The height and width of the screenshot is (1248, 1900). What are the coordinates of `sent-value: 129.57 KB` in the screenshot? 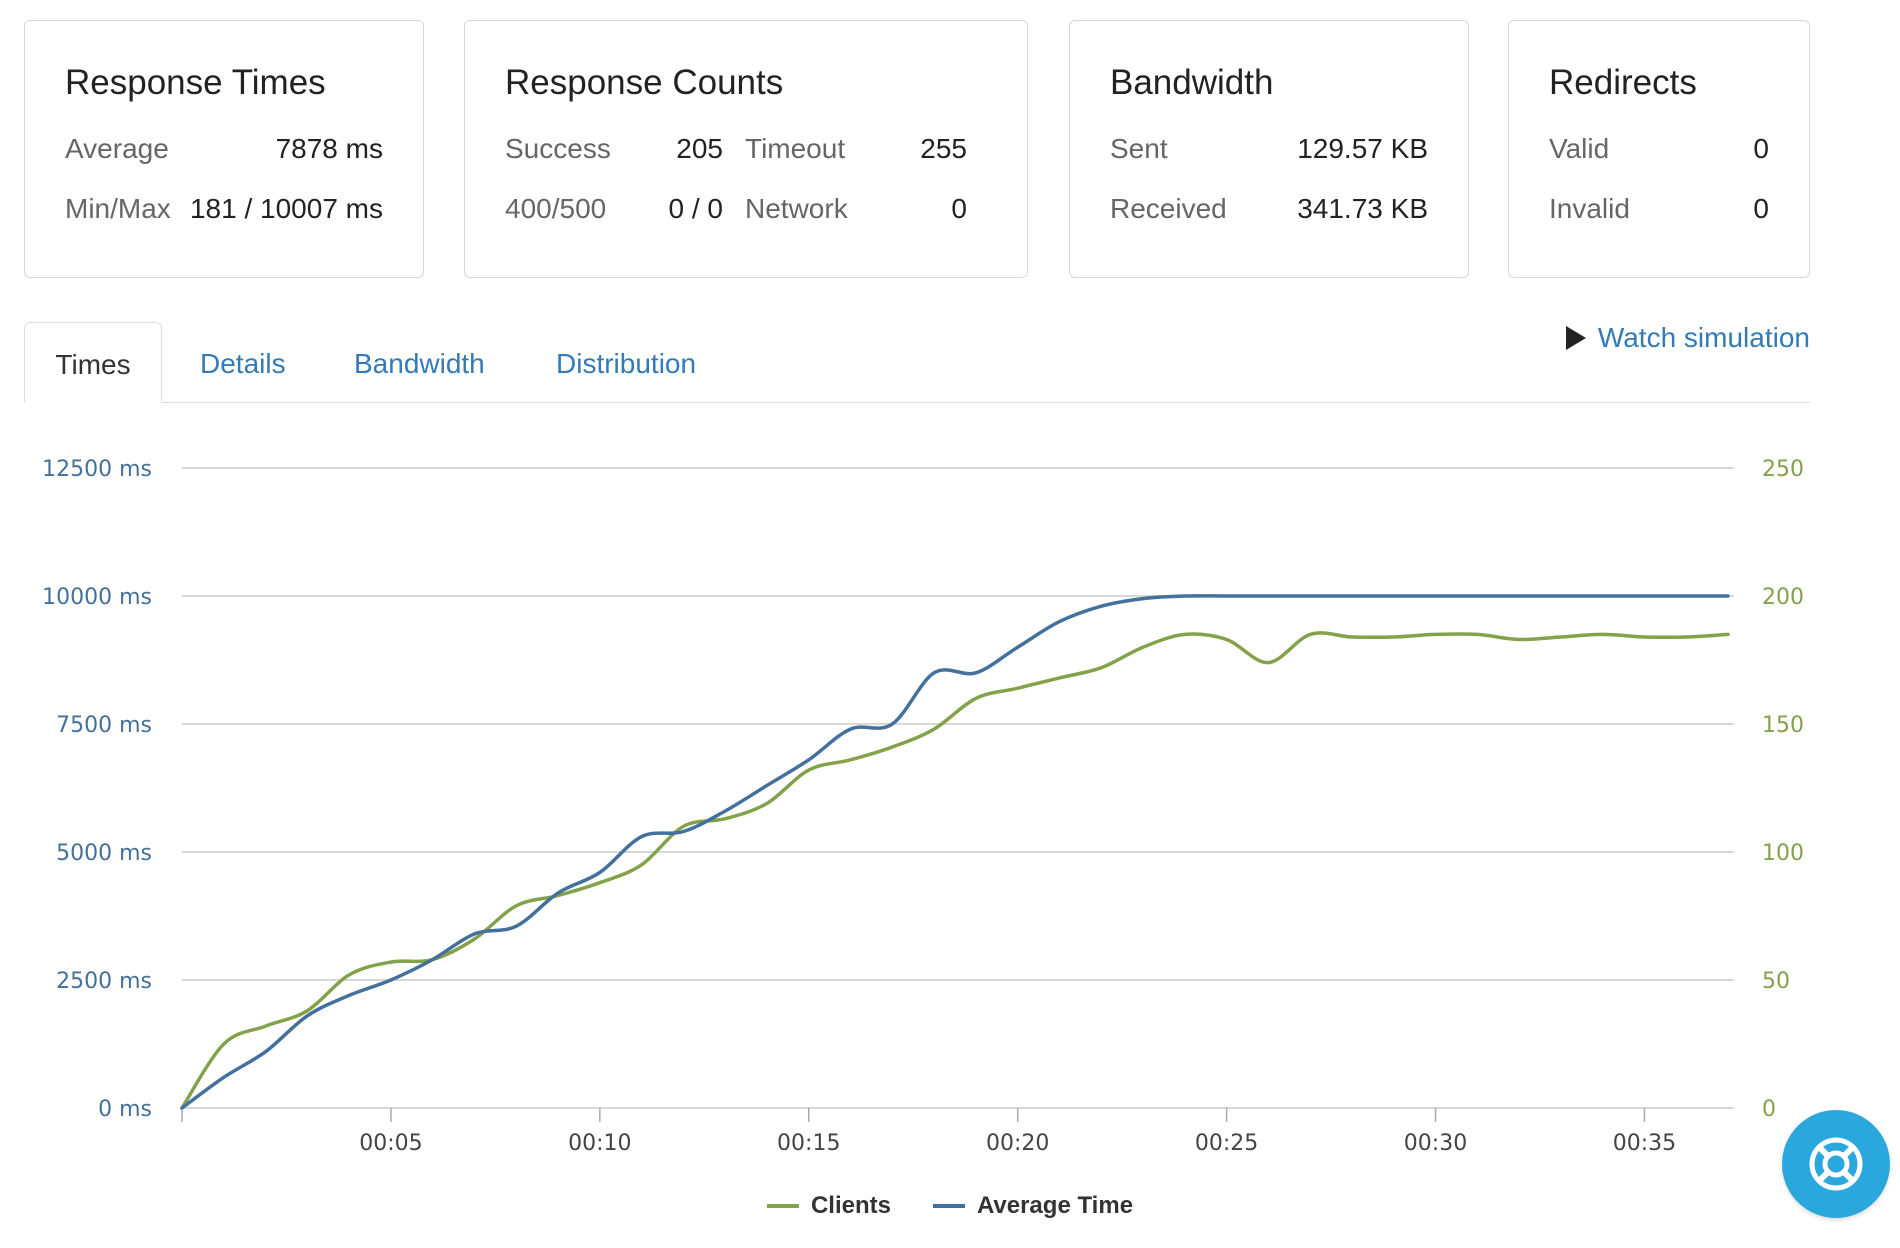 It's located at (1362, 148).